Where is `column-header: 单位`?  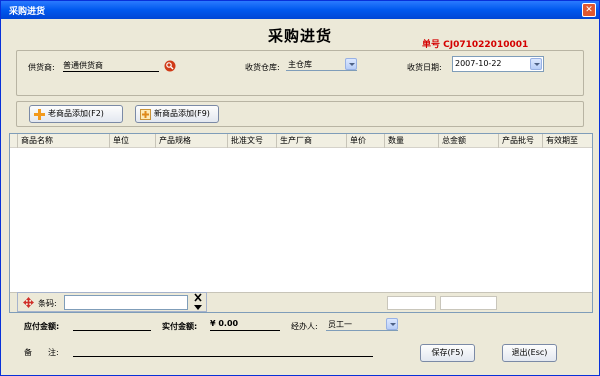 column-header: 单位 is located at coordinates (133, 141).